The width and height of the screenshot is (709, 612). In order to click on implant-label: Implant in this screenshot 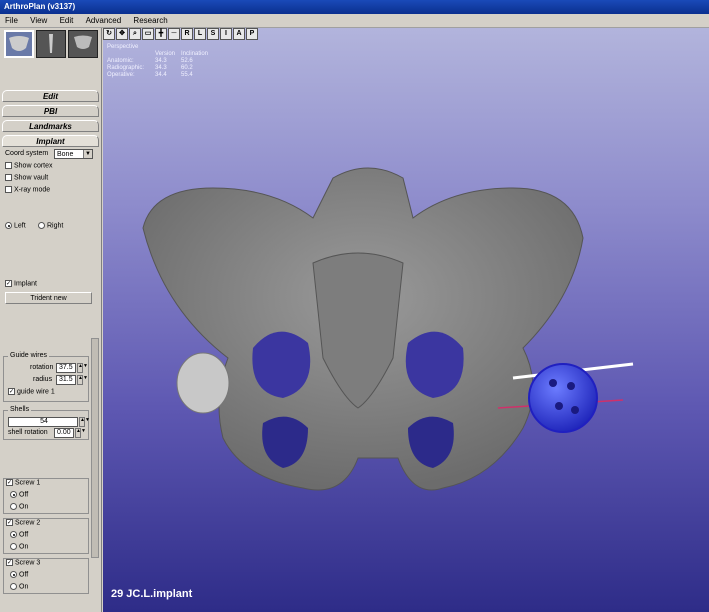, I will do `click(25, 284)`.